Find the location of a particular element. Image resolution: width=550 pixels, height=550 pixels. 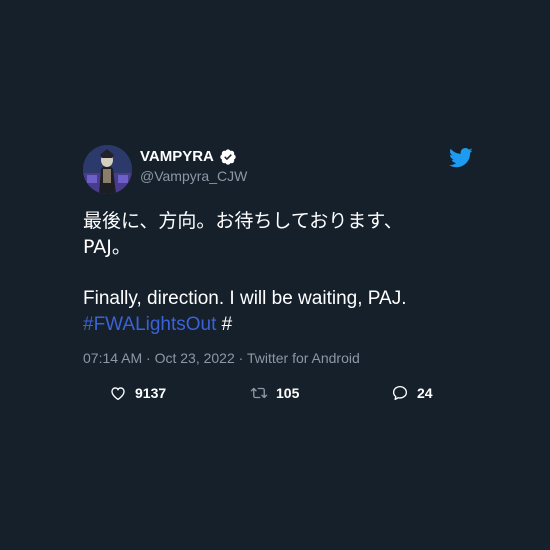

like-button: 9137 is located at coordinates (137, 393).